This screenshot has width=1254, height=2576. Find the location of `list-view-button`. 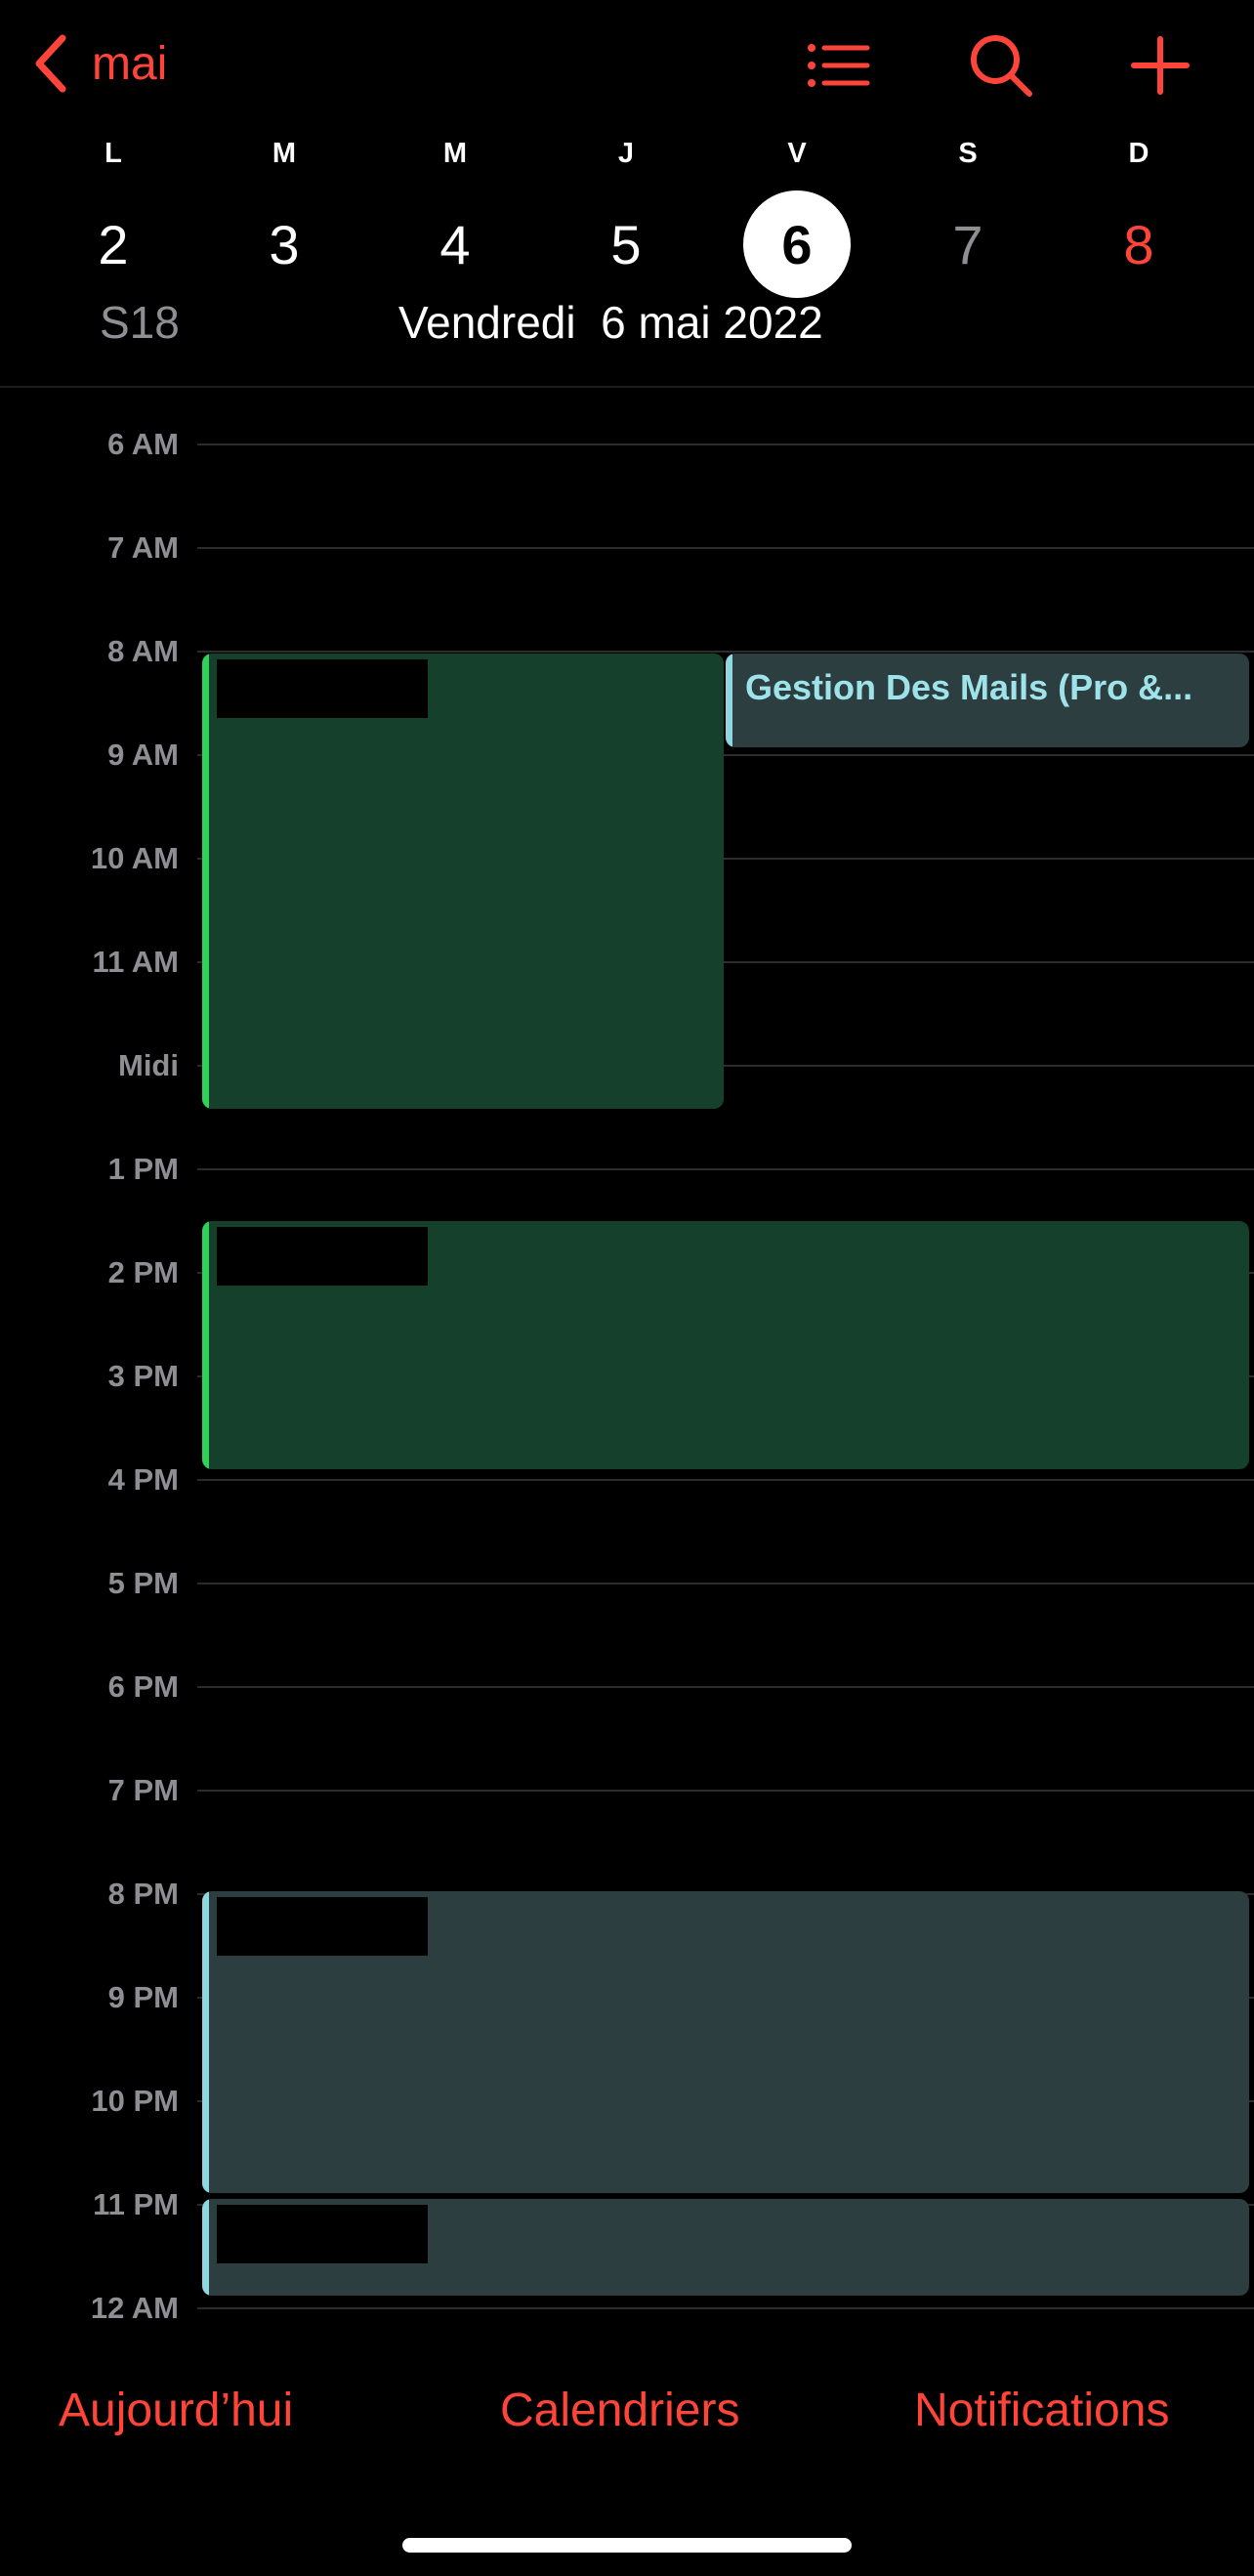

list-view-button is located at coordinates (837, 65).